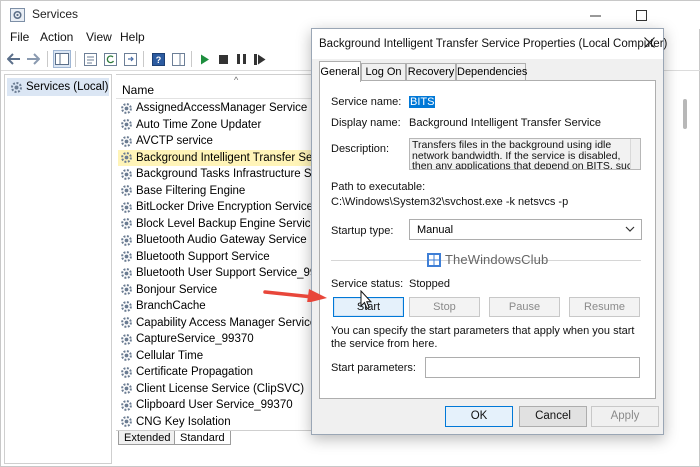 The image size is (700, 467). I want to click on maximize-button, so click(641, 15).